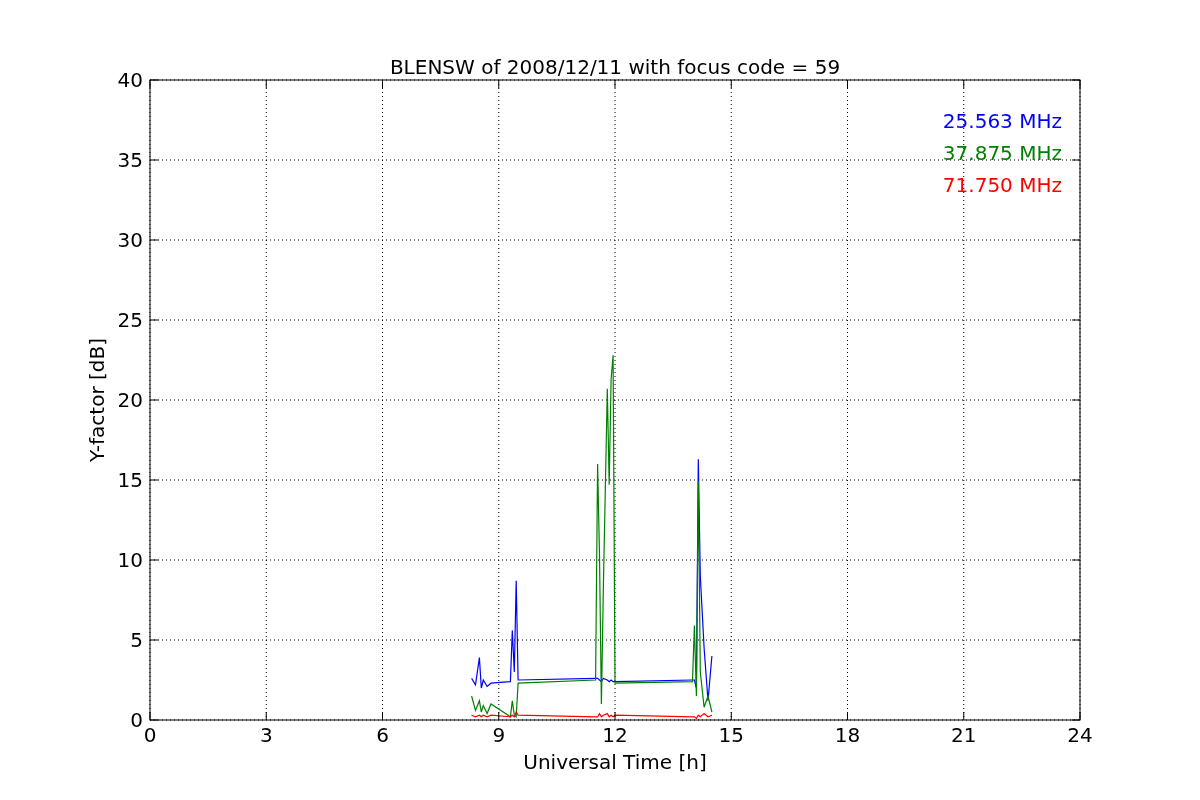  I want to click on legend-label: 25.563 MHz, so click(1002, 121).